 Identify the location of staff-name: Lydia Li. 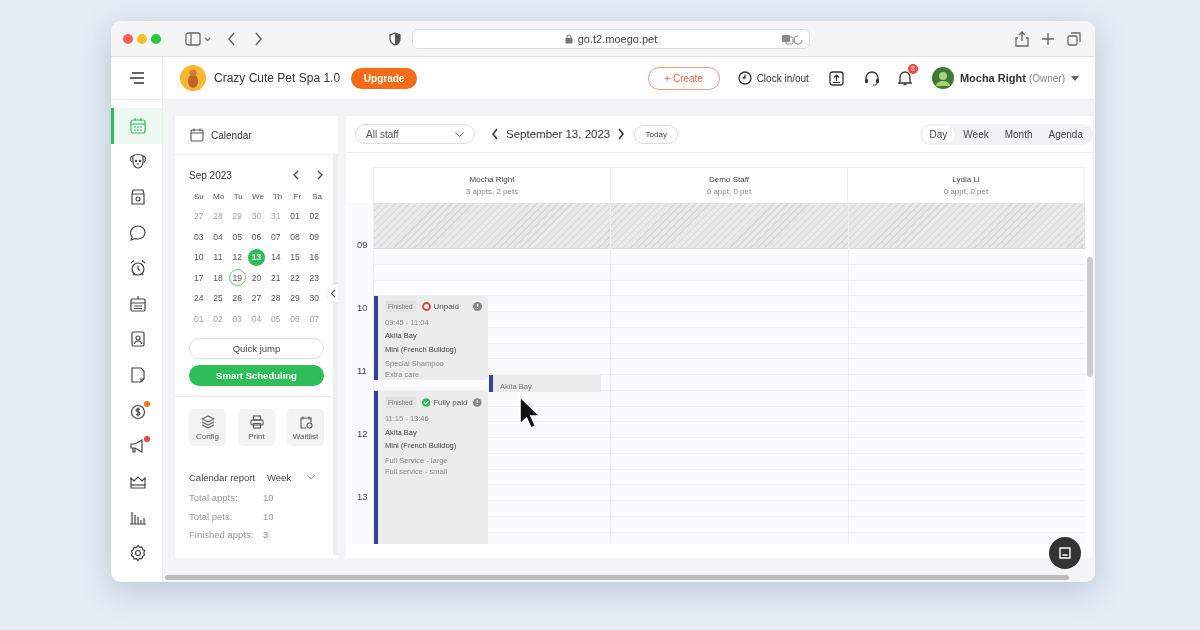
(966, 179).